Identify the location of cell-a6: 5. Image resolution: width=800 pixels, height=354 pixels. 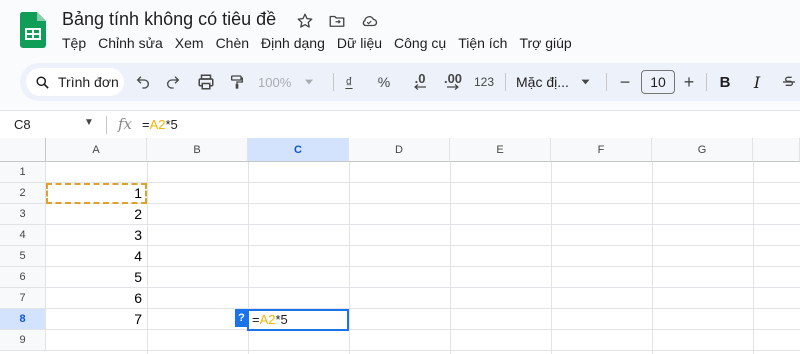
(94, 277).